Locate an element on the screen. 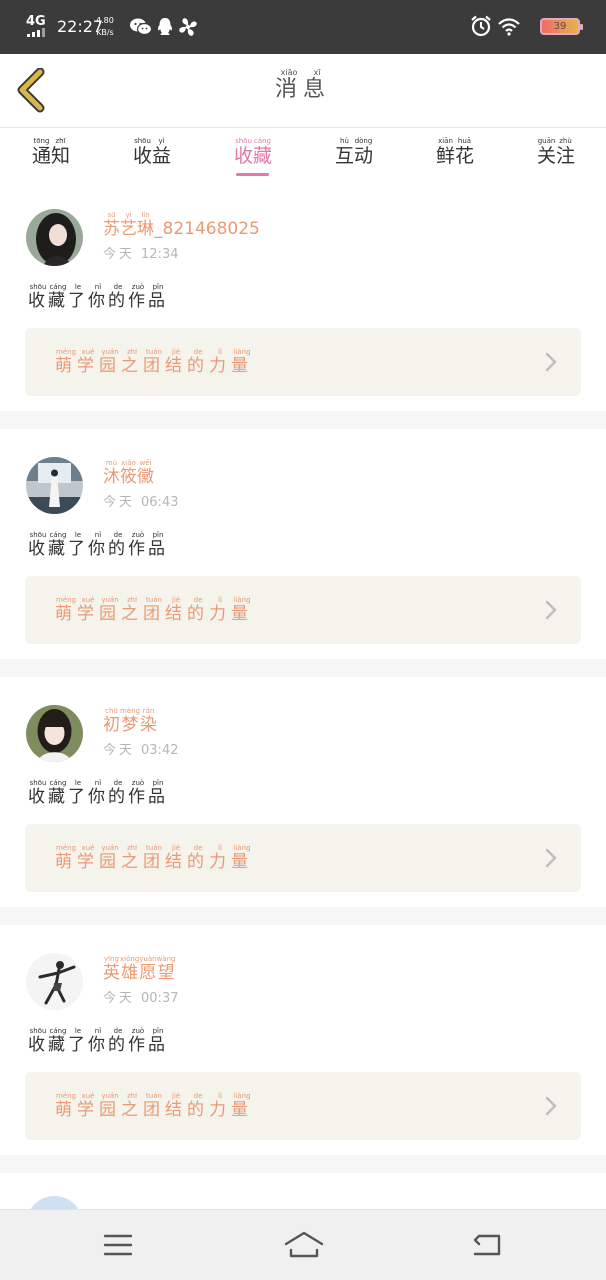 The height and width of the screenshot is (1280, 606). battery-level: 39 is located at coordinates (560, 26).